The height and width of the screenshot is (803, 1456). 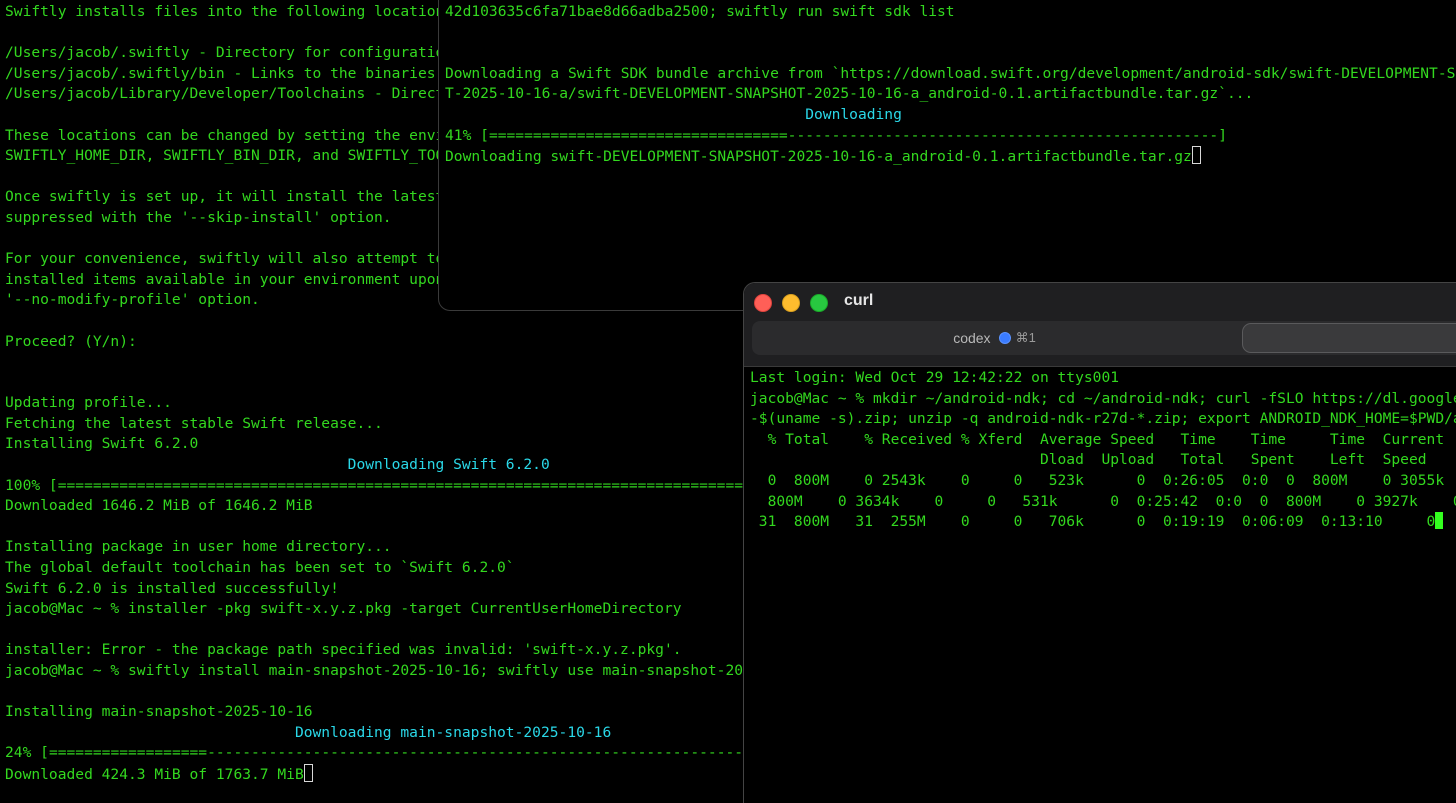 What do you see at coordinates (1025, 337) in the screenshot?
I see `tab-shortcut: ⌘1` at bounding box center [1025, 337].